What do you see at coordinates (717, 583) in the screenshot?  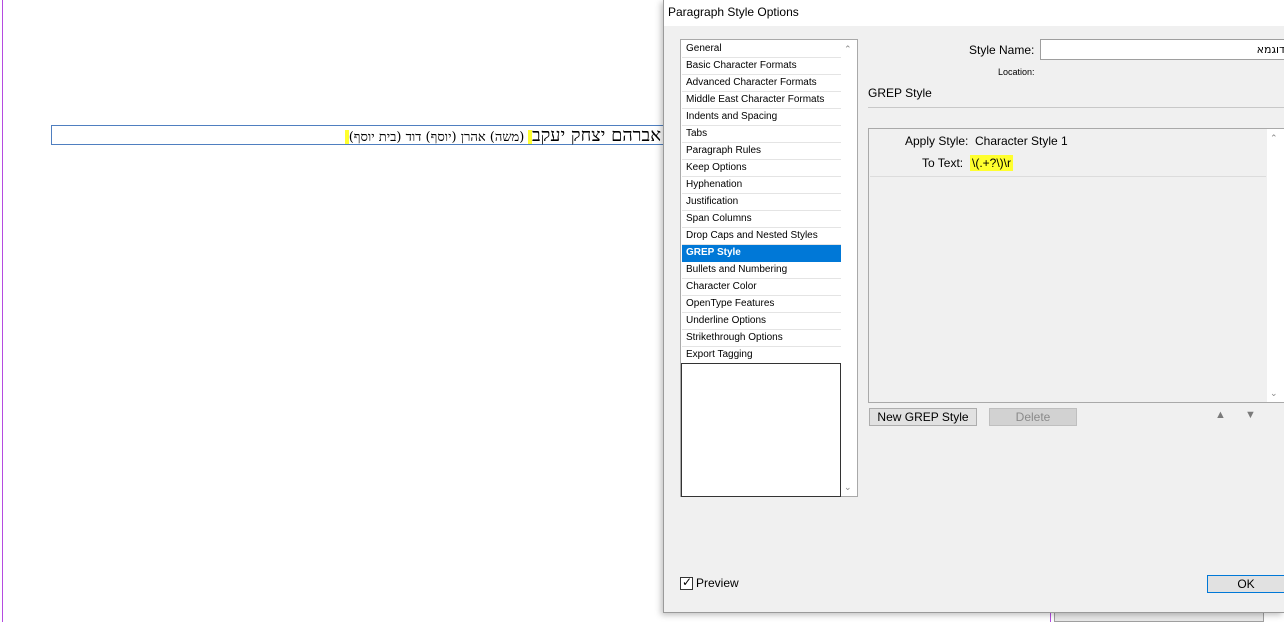 I see `preview-label: Preview` at bounding box center [717, 583].